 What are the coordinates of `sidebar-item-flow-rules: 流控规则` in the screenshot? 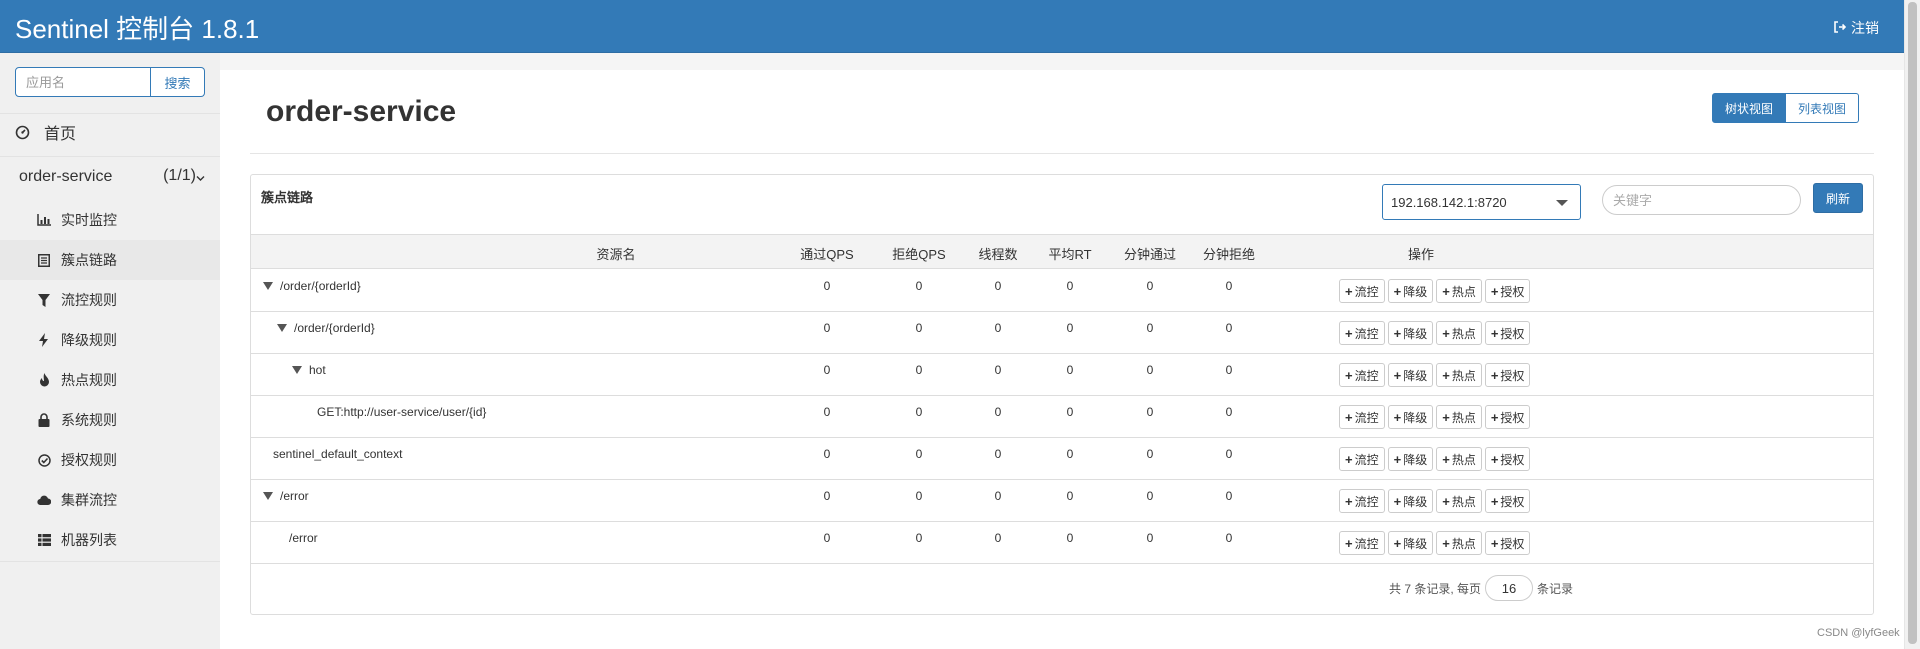 It's located at (110, 300).